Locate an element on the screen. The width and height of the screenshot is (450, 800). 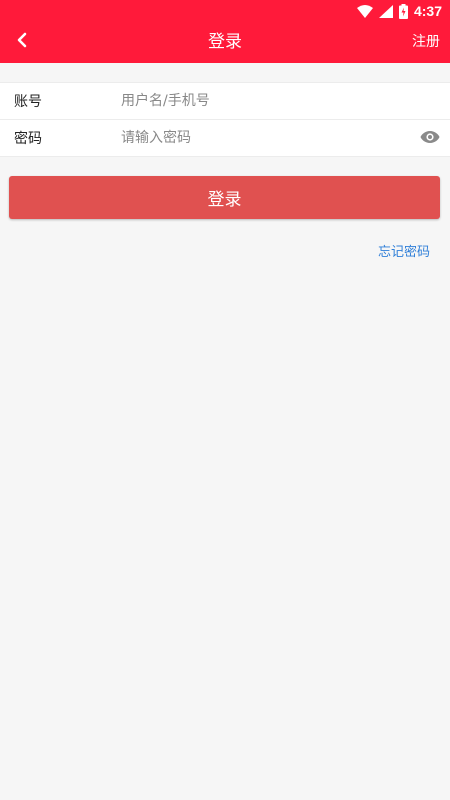
account-row: 账号 is located at coordinates (225, 101).